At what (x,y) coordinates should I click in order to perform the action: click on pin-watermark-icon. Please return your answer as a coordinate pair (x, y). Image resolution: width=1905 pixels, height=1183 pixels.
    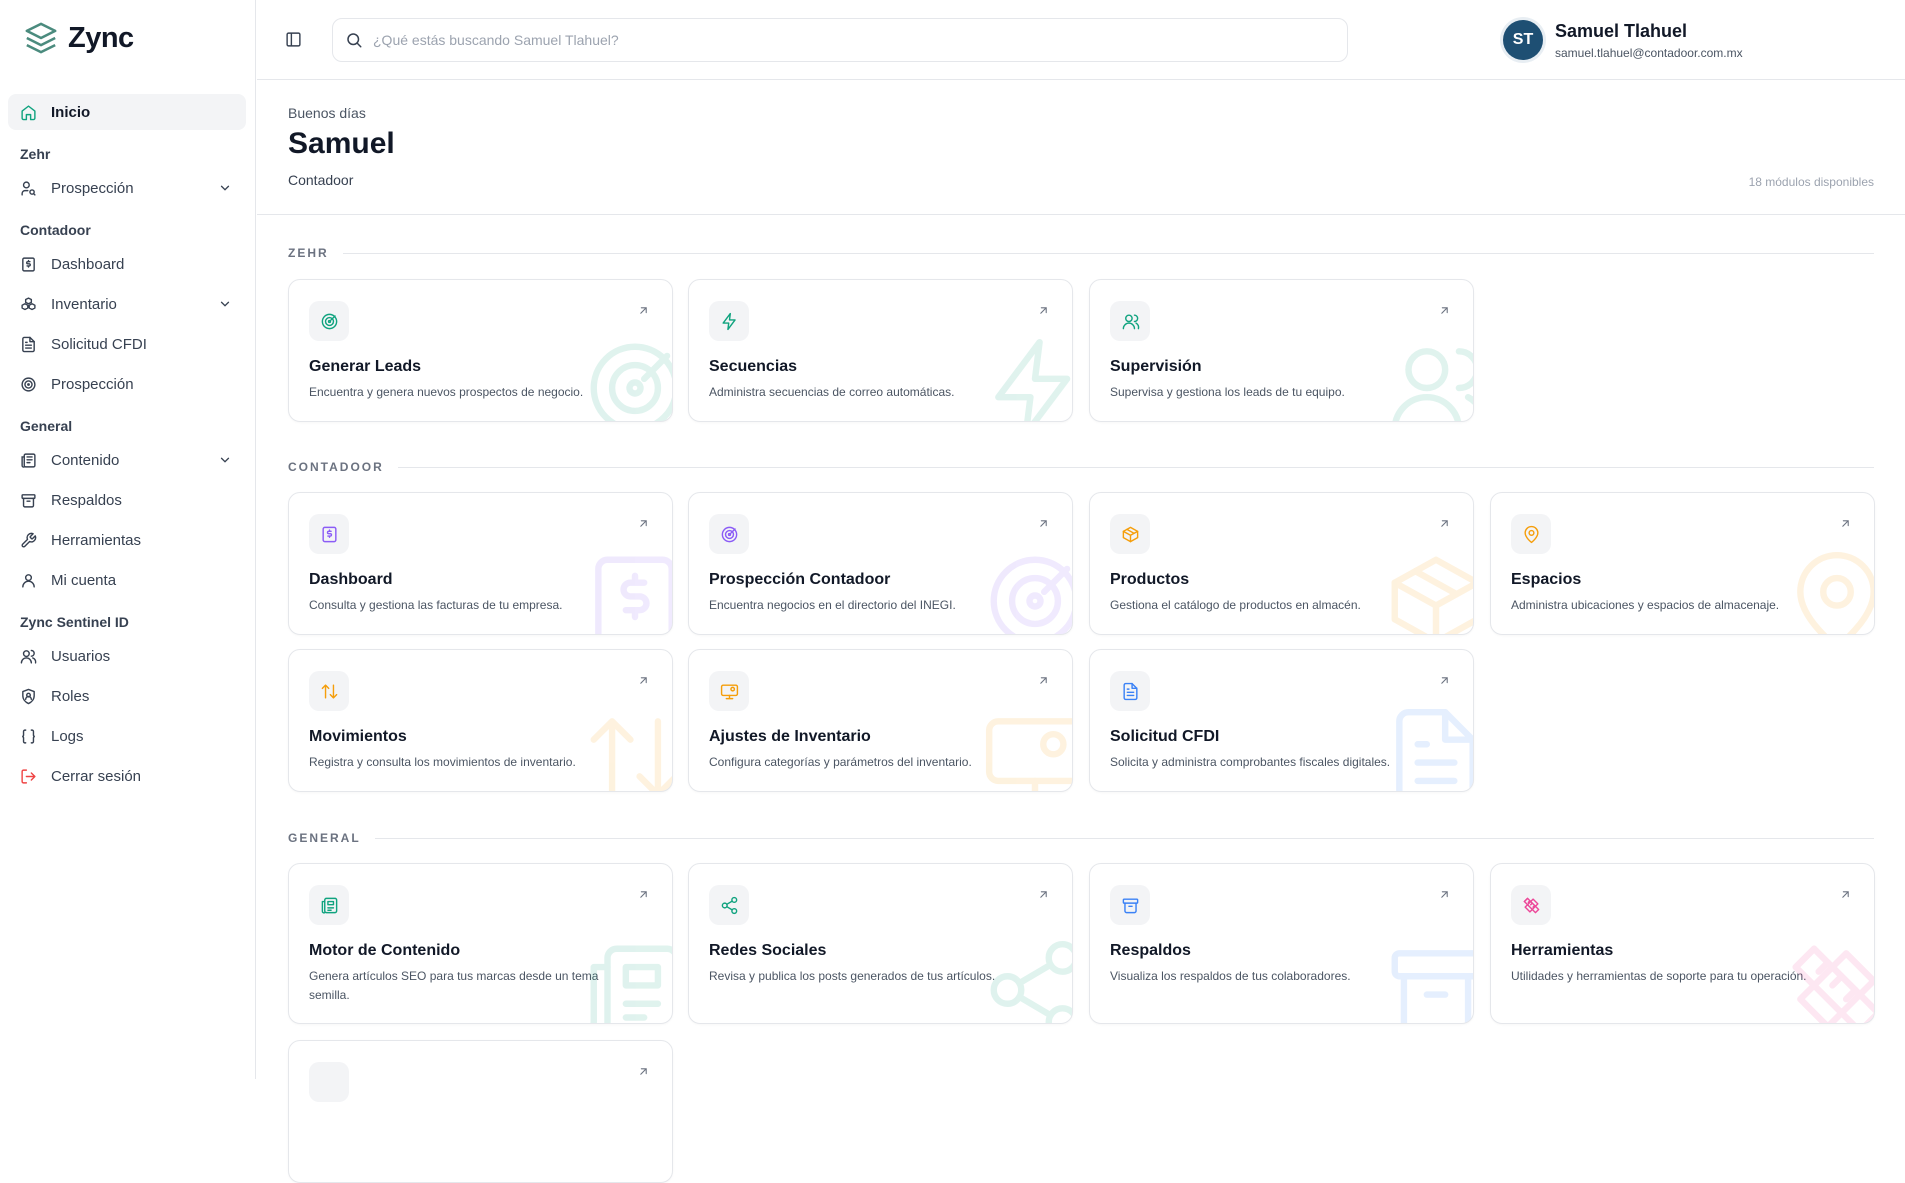
    Looking at the image, I should click on (1828, 590).